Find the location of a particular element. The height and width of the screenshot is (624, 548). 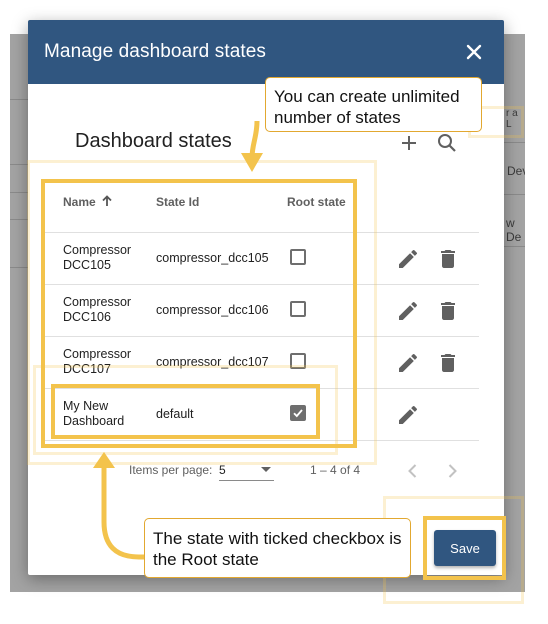

add-state-button is located at coordinates (409, 143).